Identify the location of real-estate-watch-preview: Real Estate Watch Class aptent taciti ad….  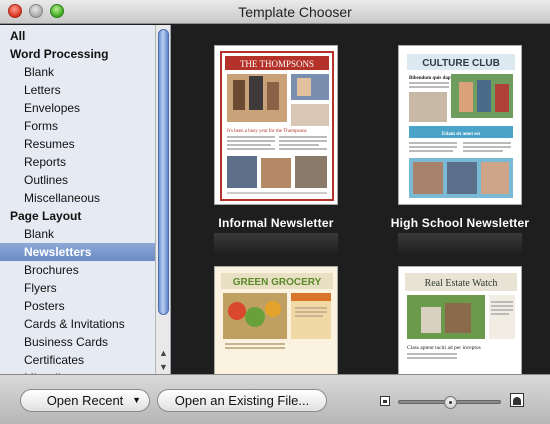
(460, 320).